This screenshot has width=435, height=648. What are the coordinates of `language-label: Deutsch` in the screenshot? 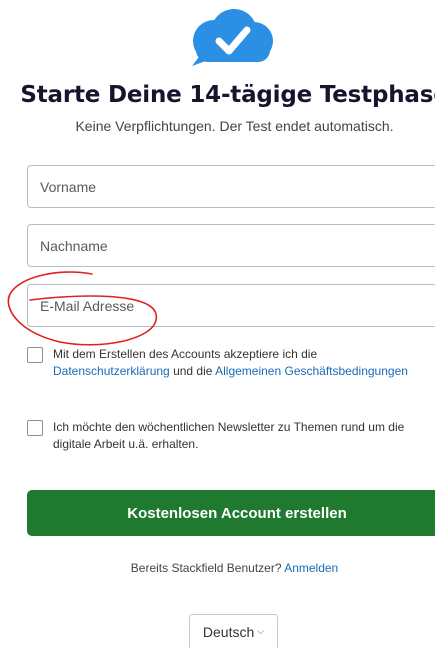 It's located at (228, 631).